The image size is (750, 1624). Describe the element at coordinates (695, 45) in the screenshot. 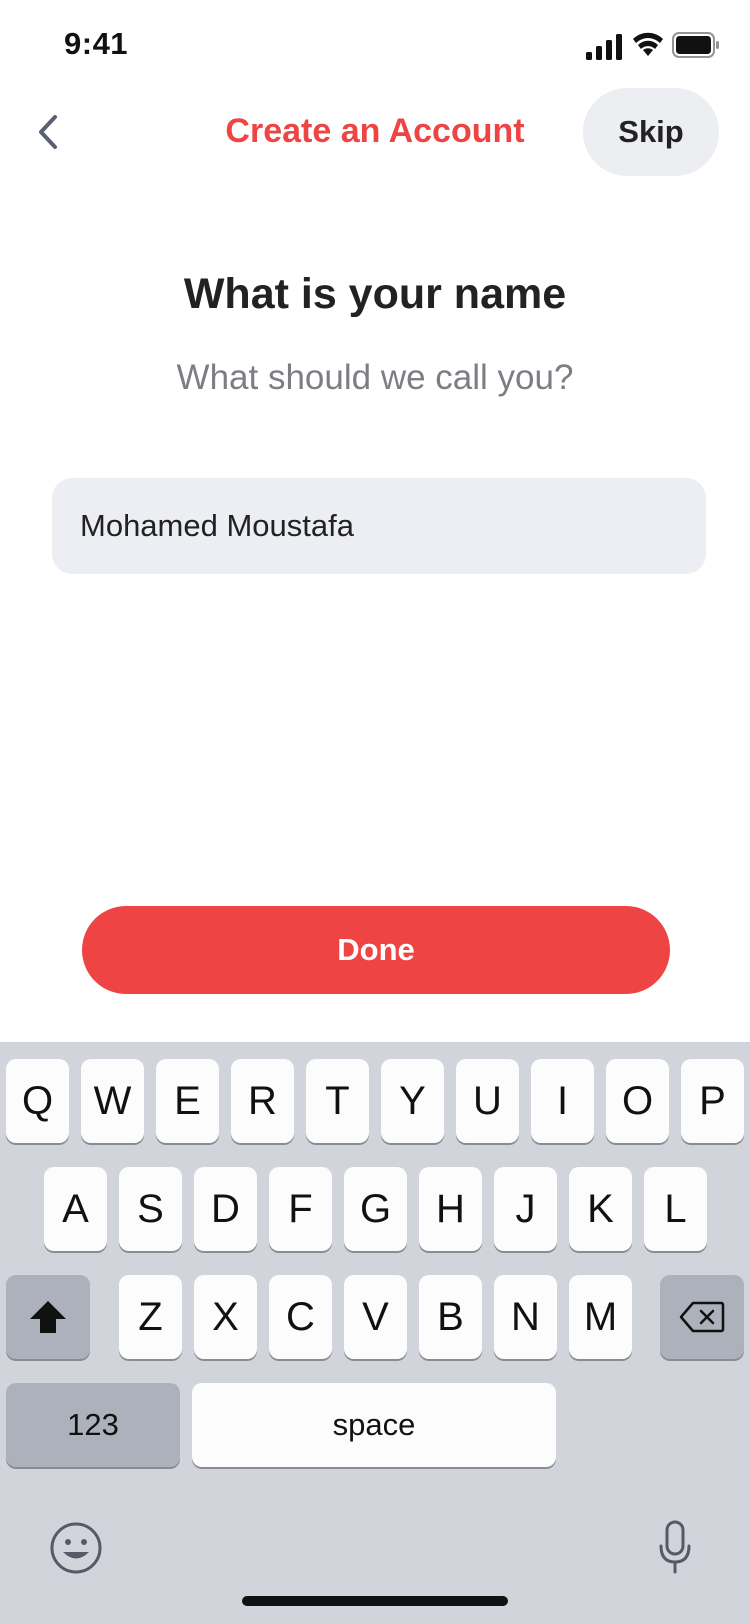

I see `battery-icon` at that location.